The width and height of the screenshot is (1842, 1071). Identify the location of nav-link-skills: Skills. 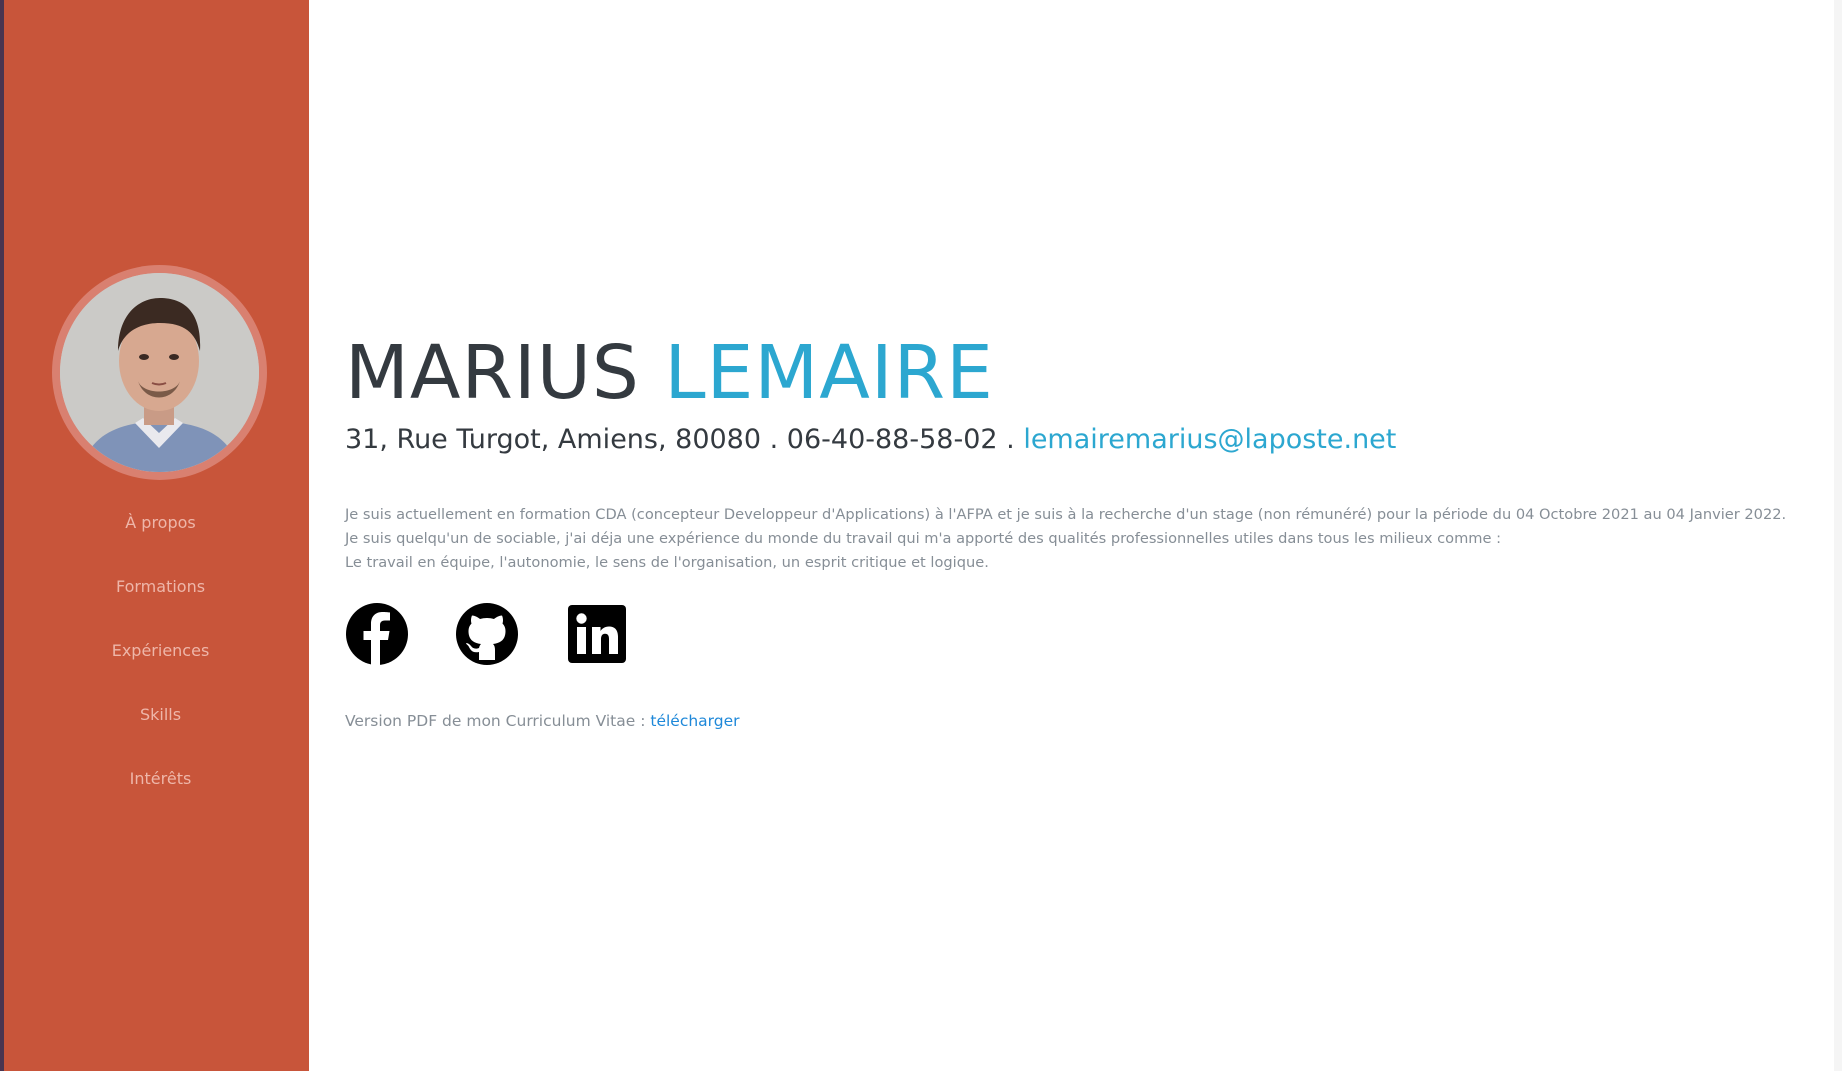
(160, 714).